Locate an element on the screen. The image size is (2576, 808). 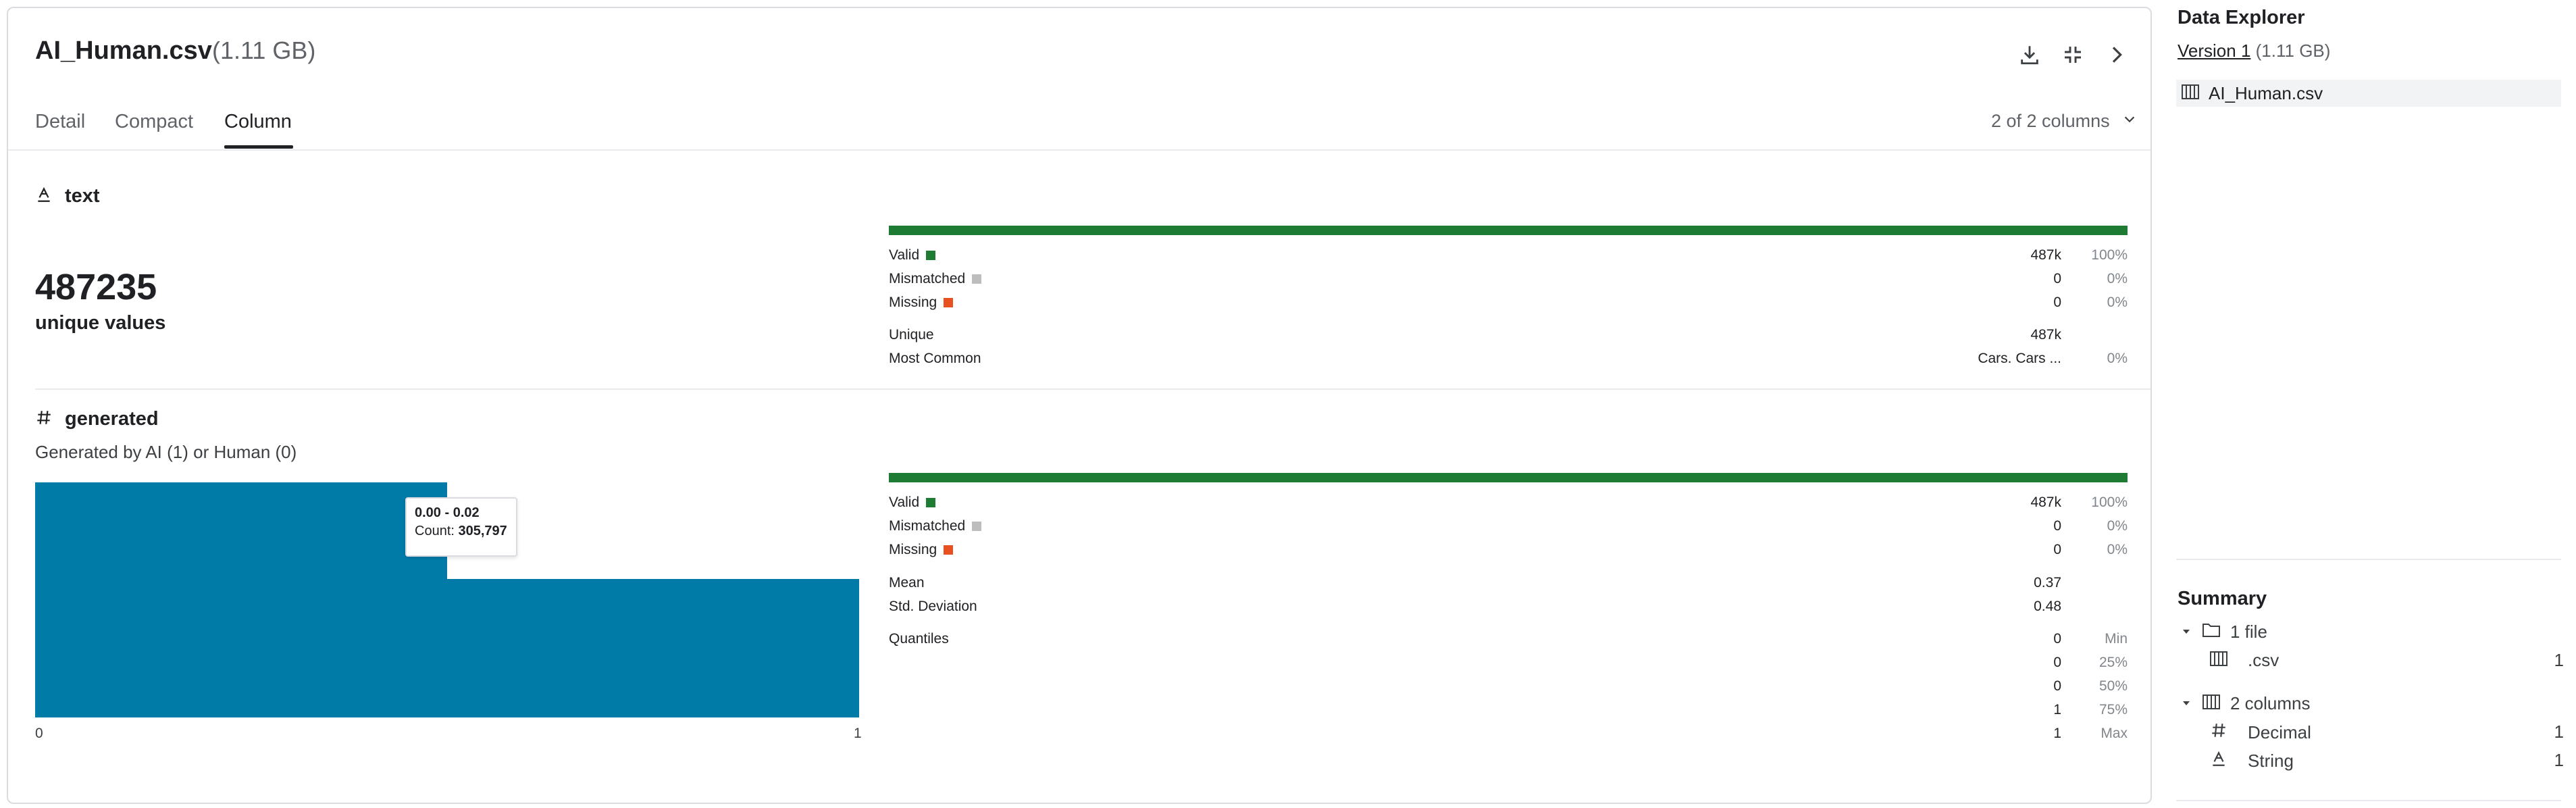
file-type-count: 1 is located at coordinates (2559, 660).